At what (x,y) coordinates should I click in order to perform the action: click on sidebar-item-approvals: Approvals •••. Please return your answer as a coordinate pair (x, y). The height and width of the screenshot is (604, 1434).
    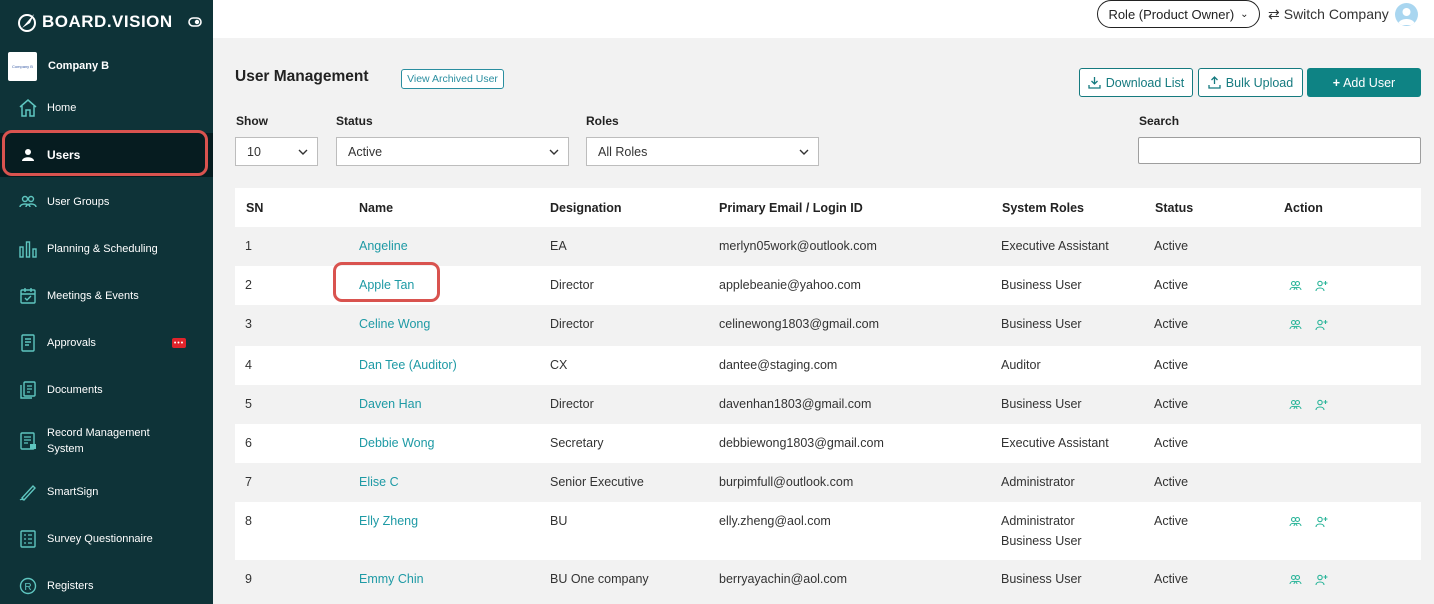
    Looking at the image, I should click on (106, 343).